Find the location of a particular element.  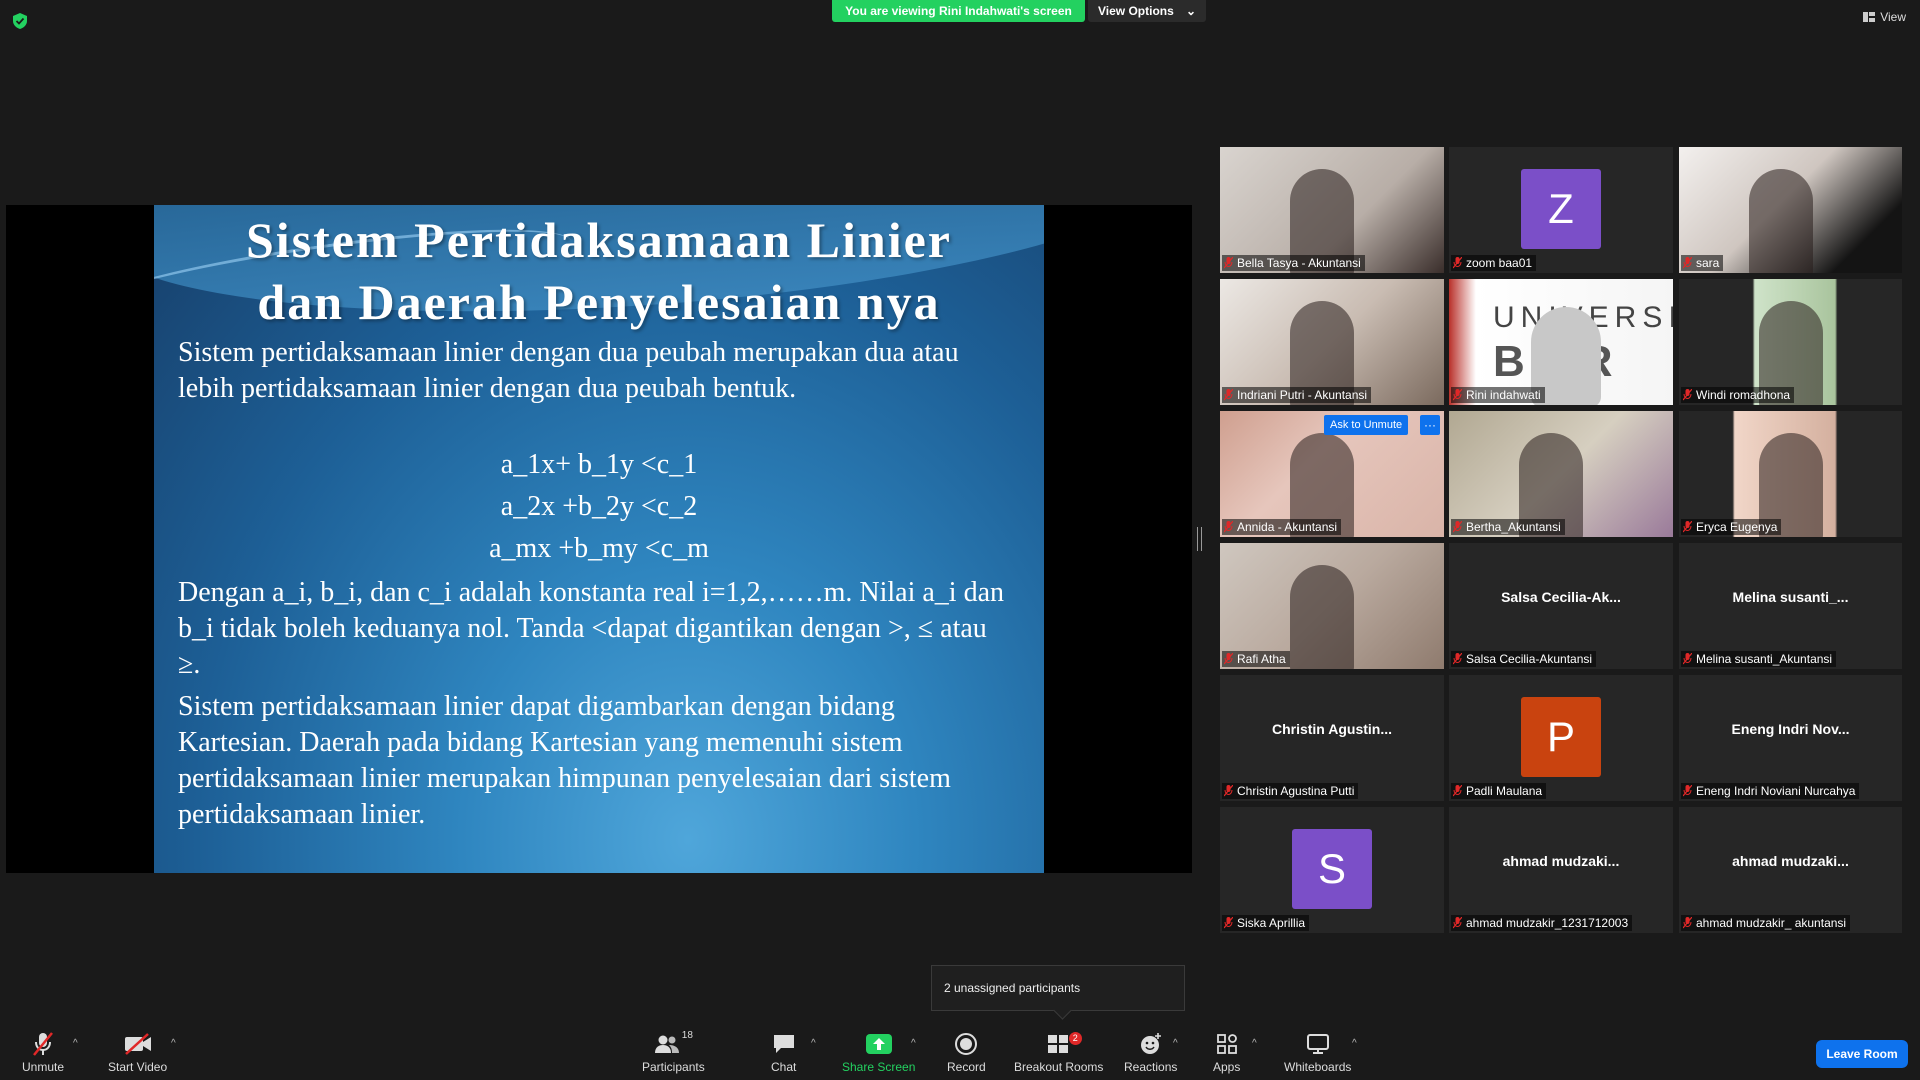

unassigned-participants-tooltip: 2 unassigned participants is located at coordinates (1058, 988).